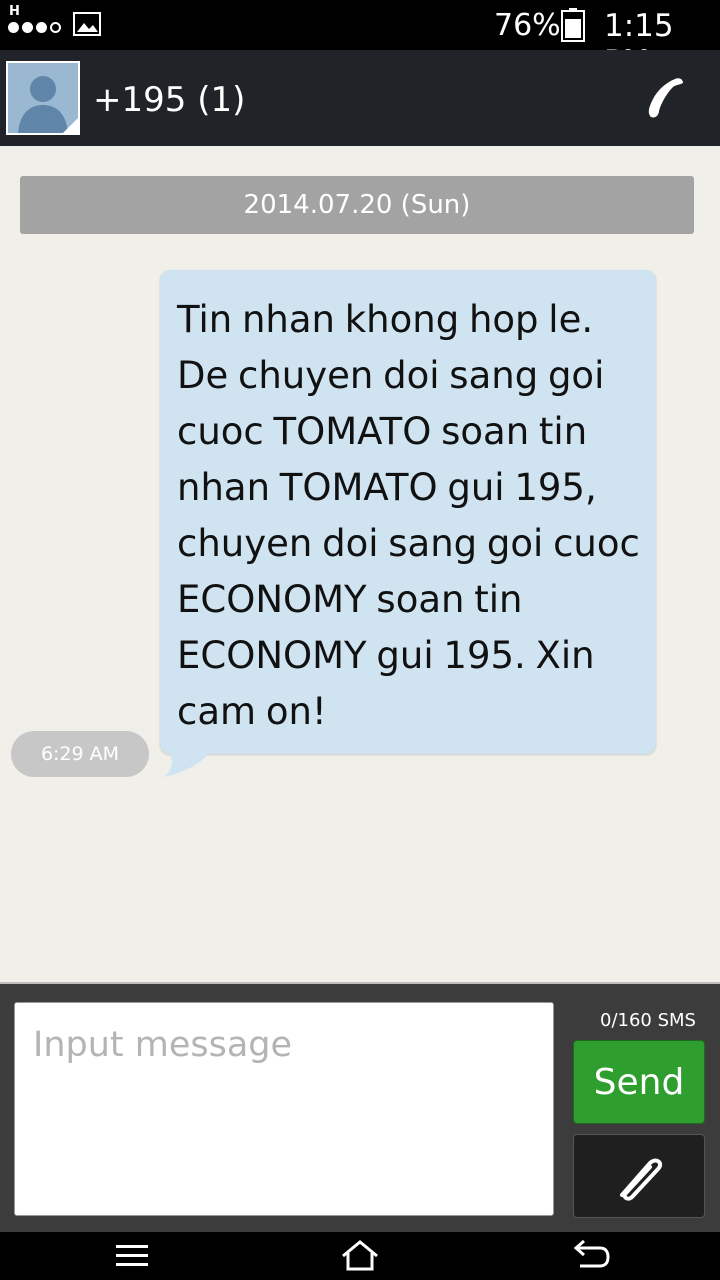 The width and height of the screenshot is (720, 1280). I want to click on message-input: Input message, so click(284, 1109).